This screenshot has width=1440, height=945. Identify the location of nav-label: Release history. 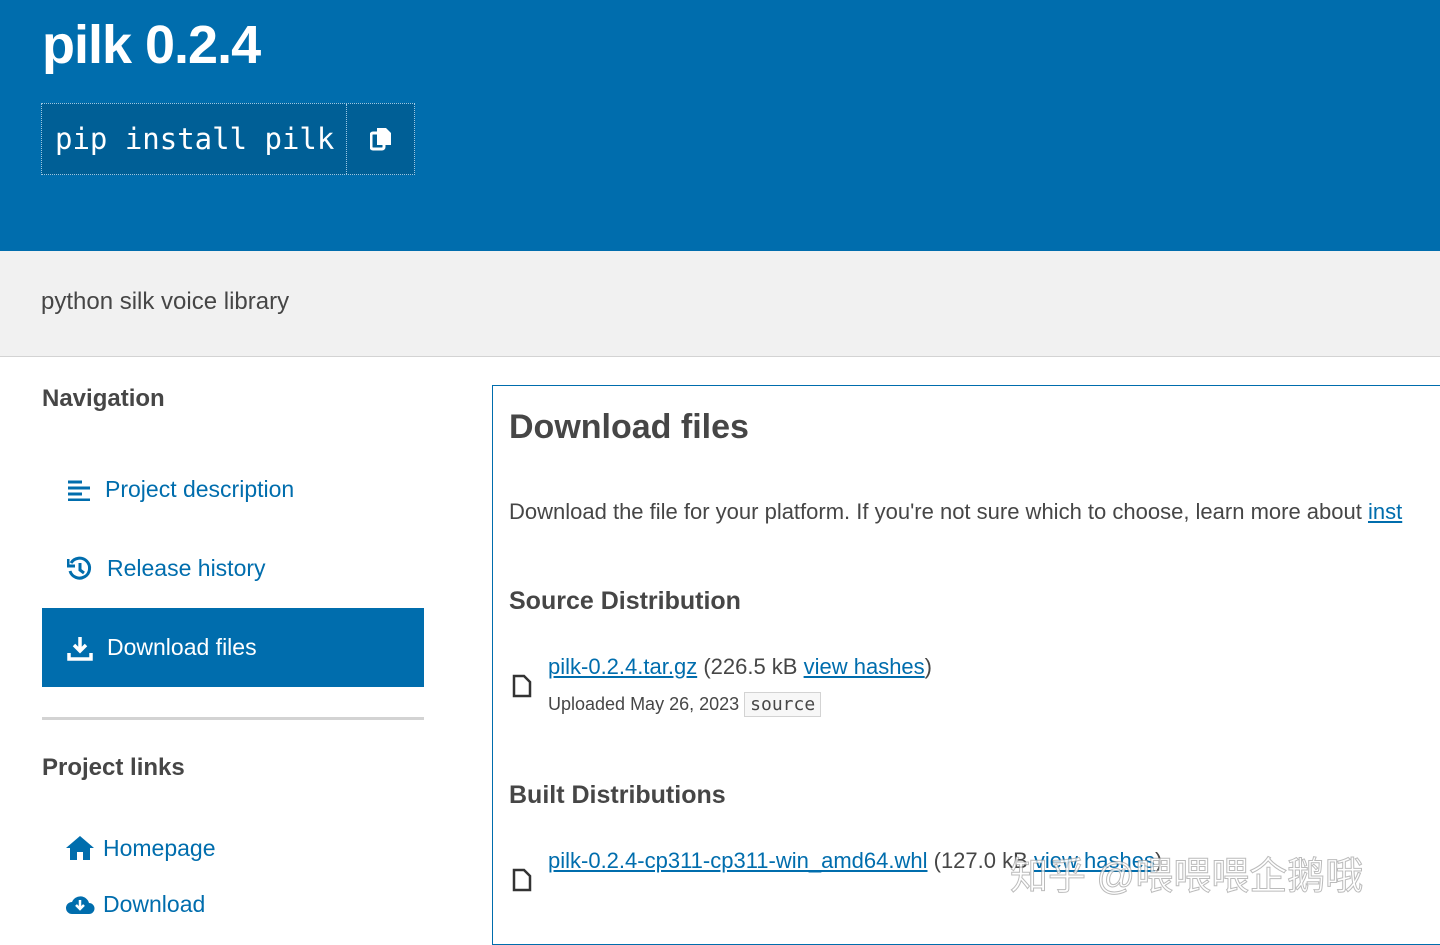
(186, 568).